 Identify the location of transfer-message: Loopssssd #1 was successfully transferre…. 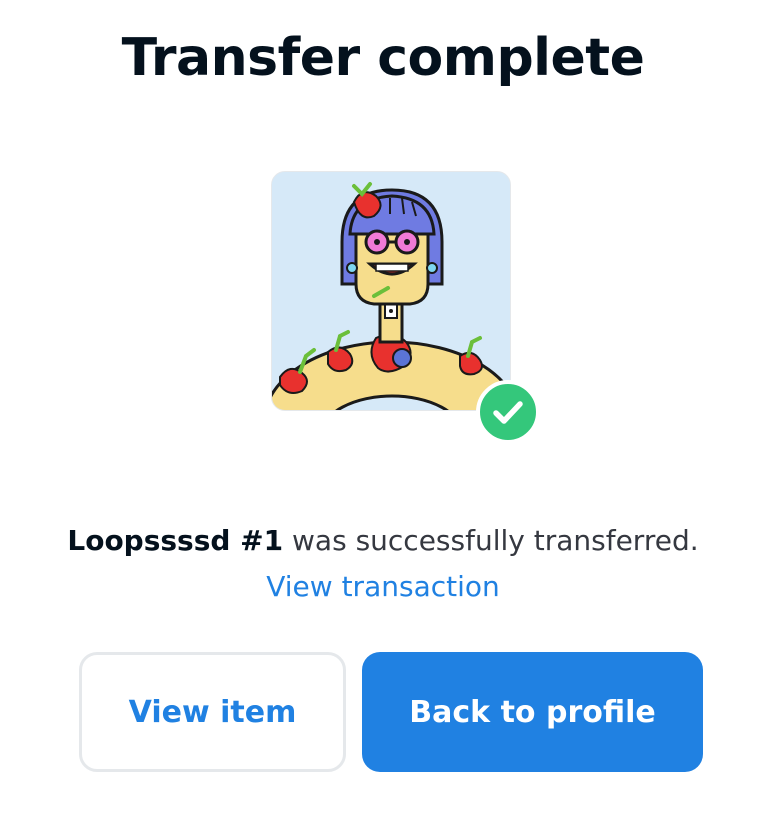
(383, 540).